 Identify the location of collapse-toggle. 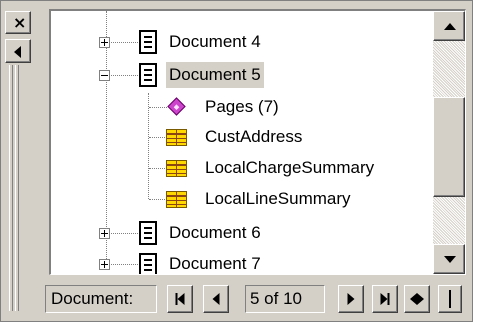
(104, 75).